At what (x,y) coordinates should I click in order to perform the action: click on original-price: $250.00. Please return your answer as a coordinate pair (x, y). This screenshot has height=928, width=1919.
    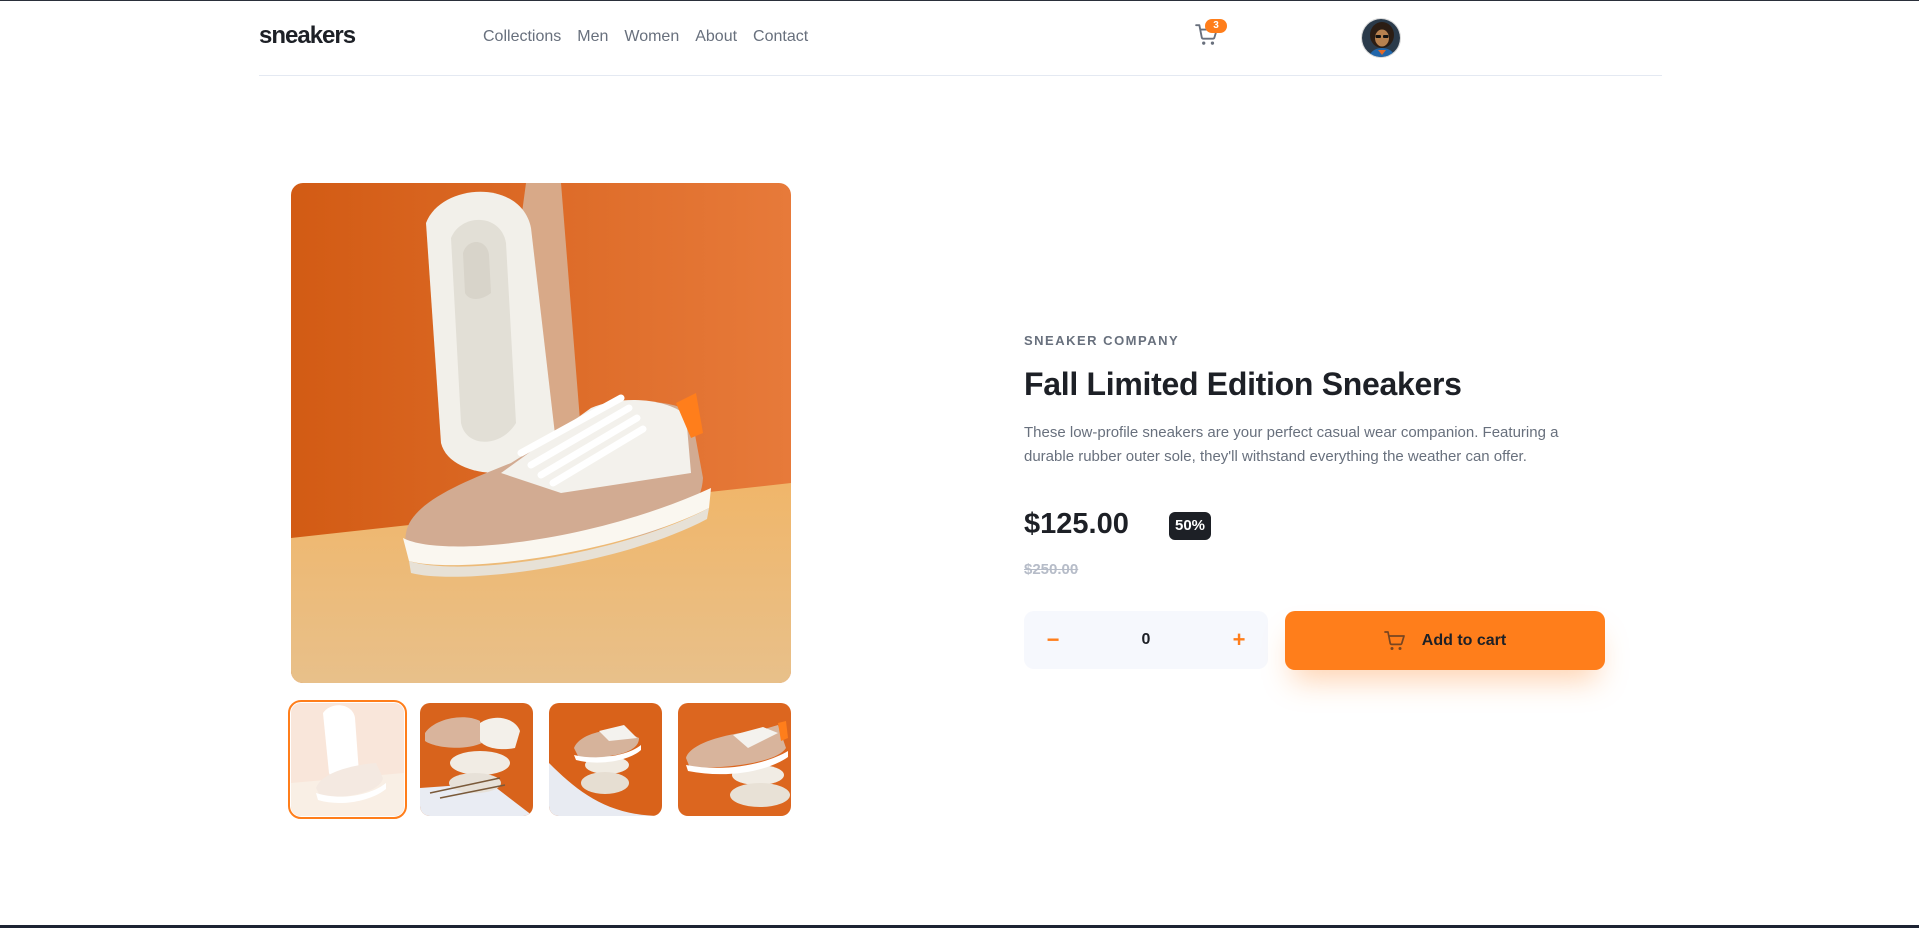
    Looking at the image, I should click on (1051, 569).